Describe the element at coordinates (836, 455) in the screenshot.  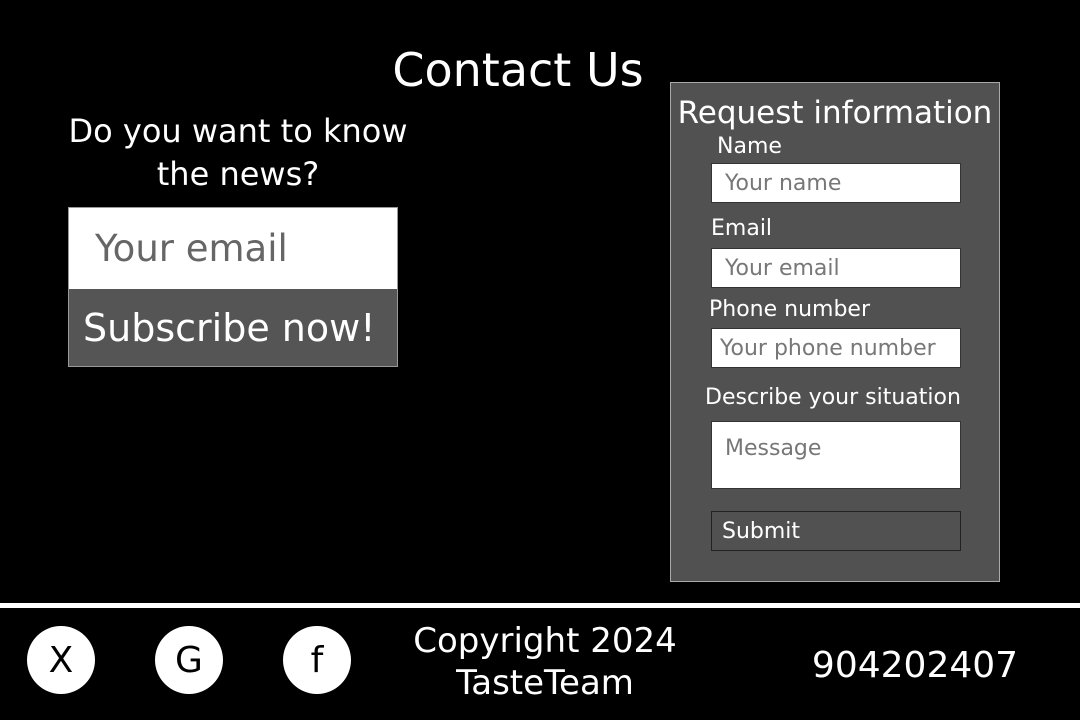
I see `message-textarea` at that location.